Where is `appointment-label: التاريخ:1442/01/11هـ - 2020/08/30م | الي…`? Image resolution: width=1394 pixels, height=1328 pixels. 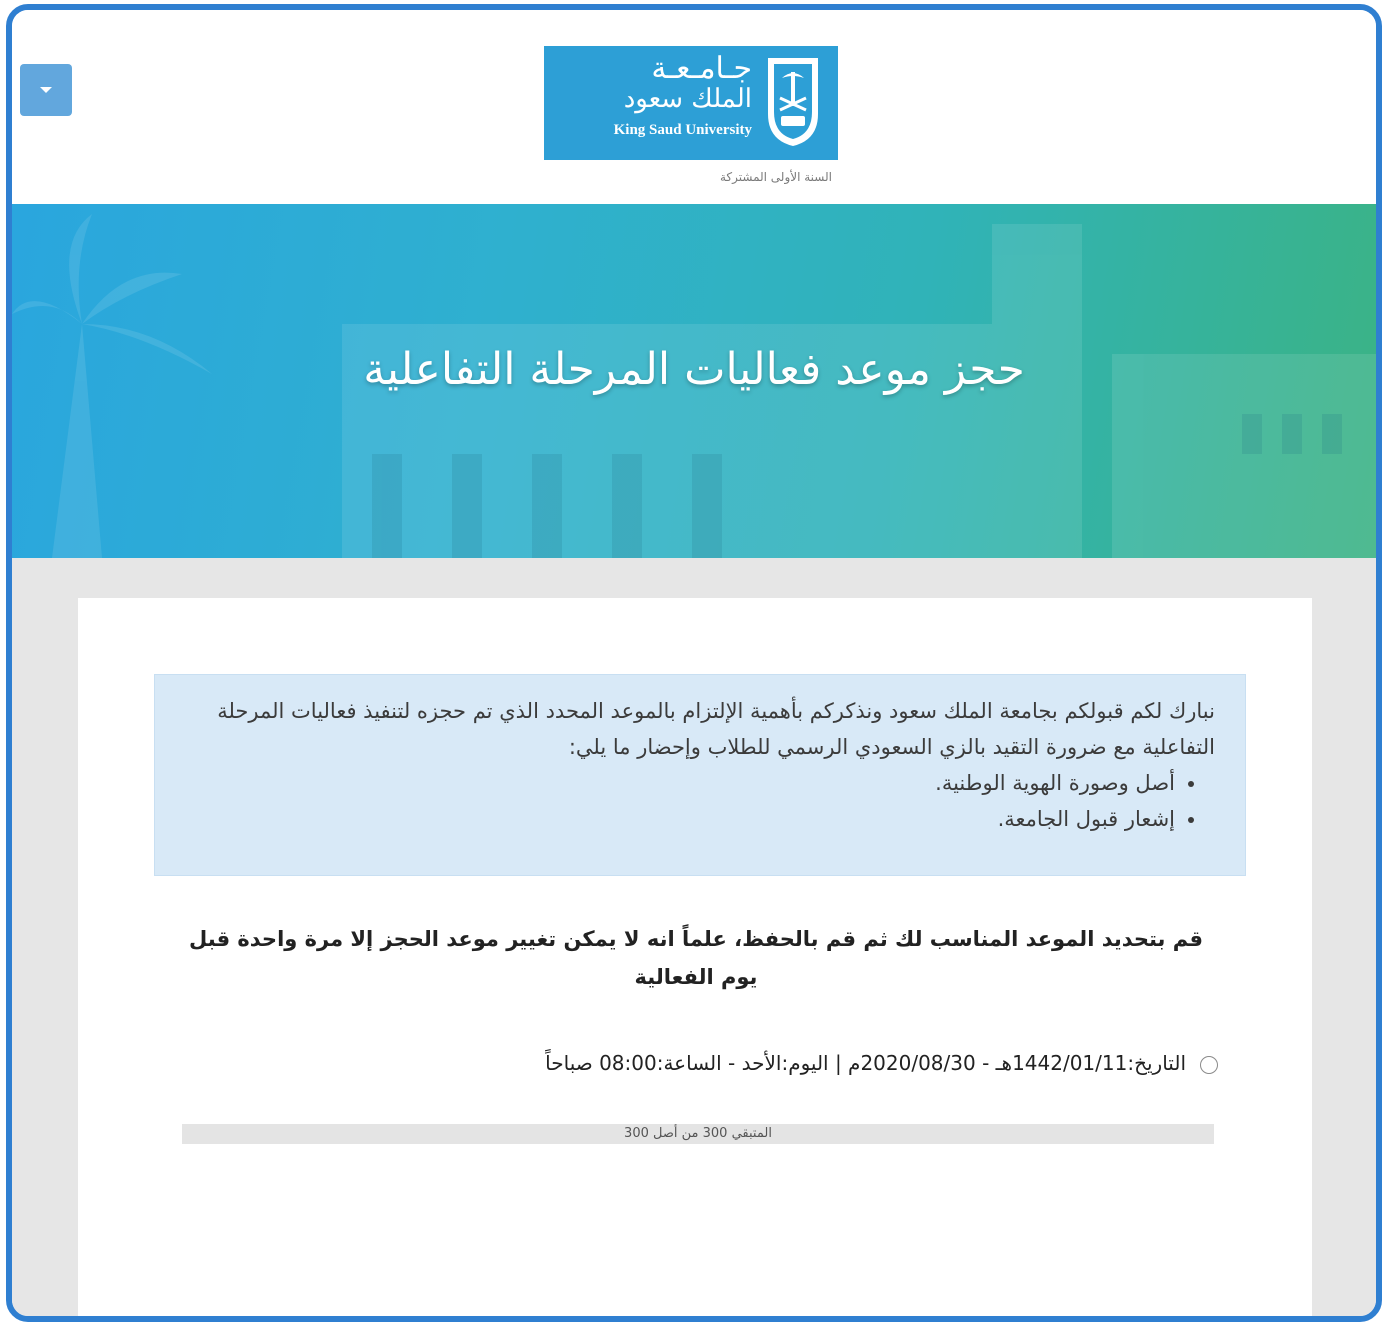
appointment-label: التاريخ:1442/01/11هـ - 2020/08/30م | الي… is located at coordinates (865, 1063).